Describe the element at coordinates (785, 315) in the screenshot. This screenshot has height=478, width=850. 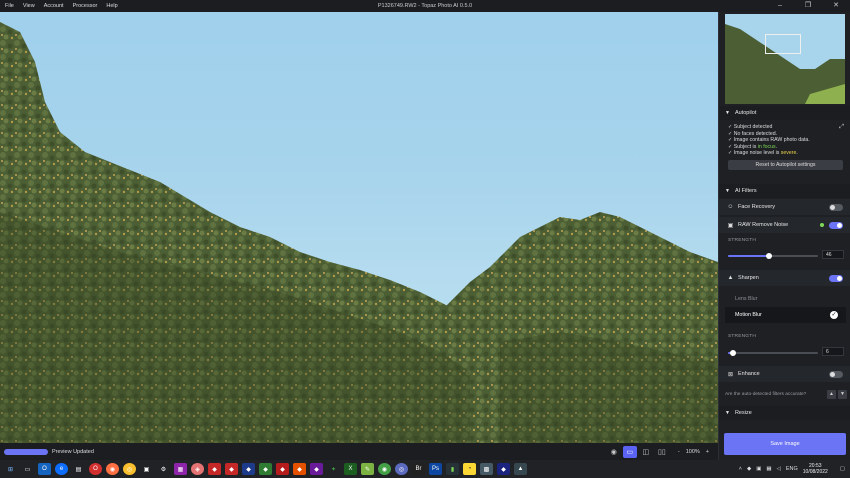
I see `sharpen-option-motion-blur: Motion Blur ✓` at that location.